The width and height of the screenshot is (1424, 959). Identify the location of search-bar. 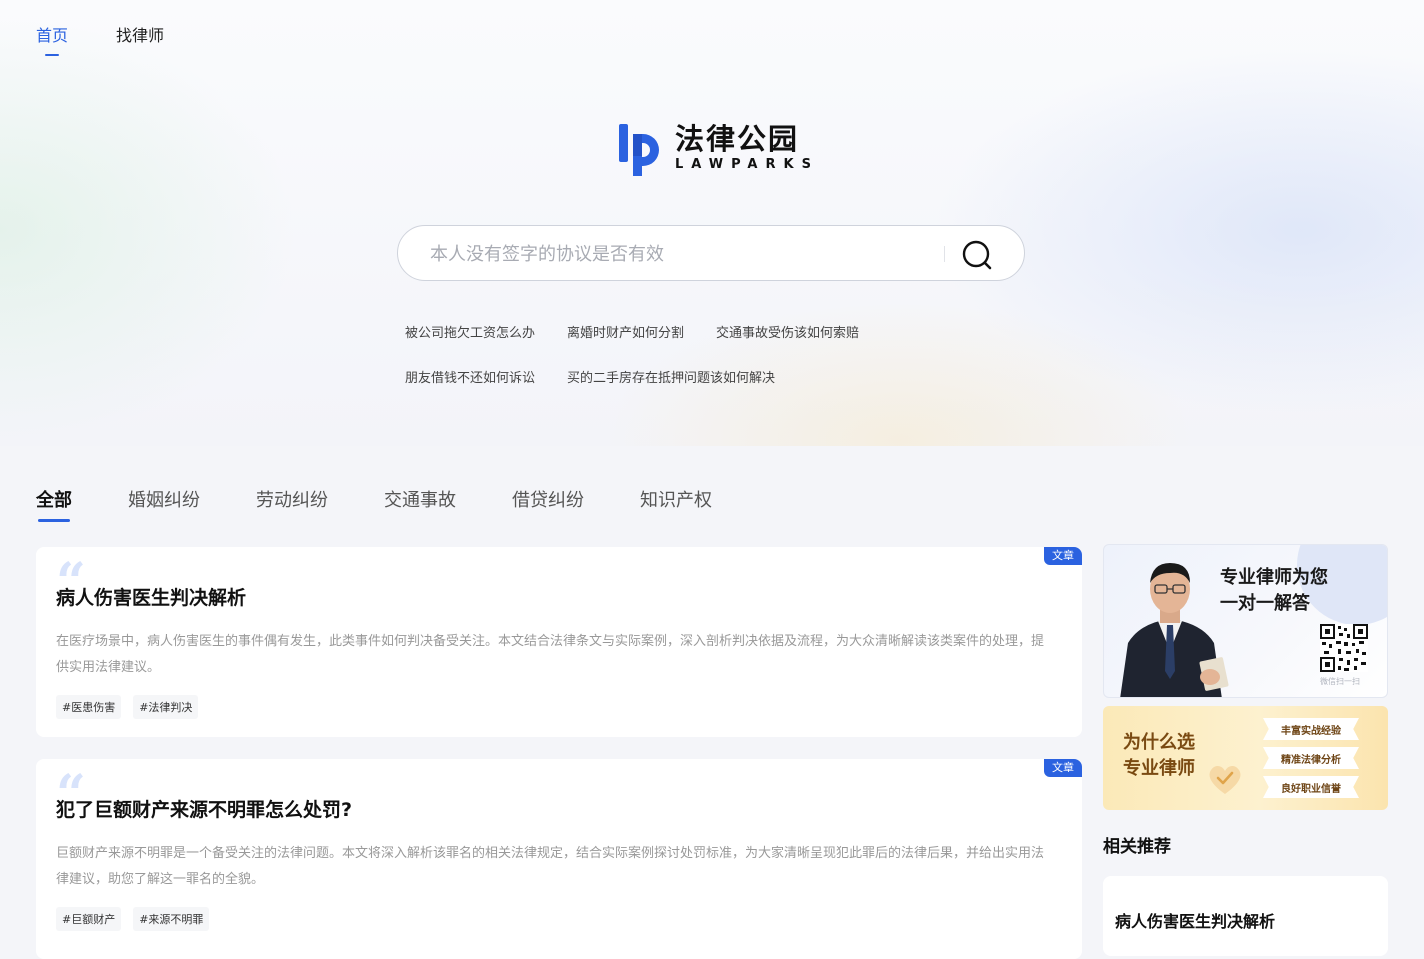
(711, 253).